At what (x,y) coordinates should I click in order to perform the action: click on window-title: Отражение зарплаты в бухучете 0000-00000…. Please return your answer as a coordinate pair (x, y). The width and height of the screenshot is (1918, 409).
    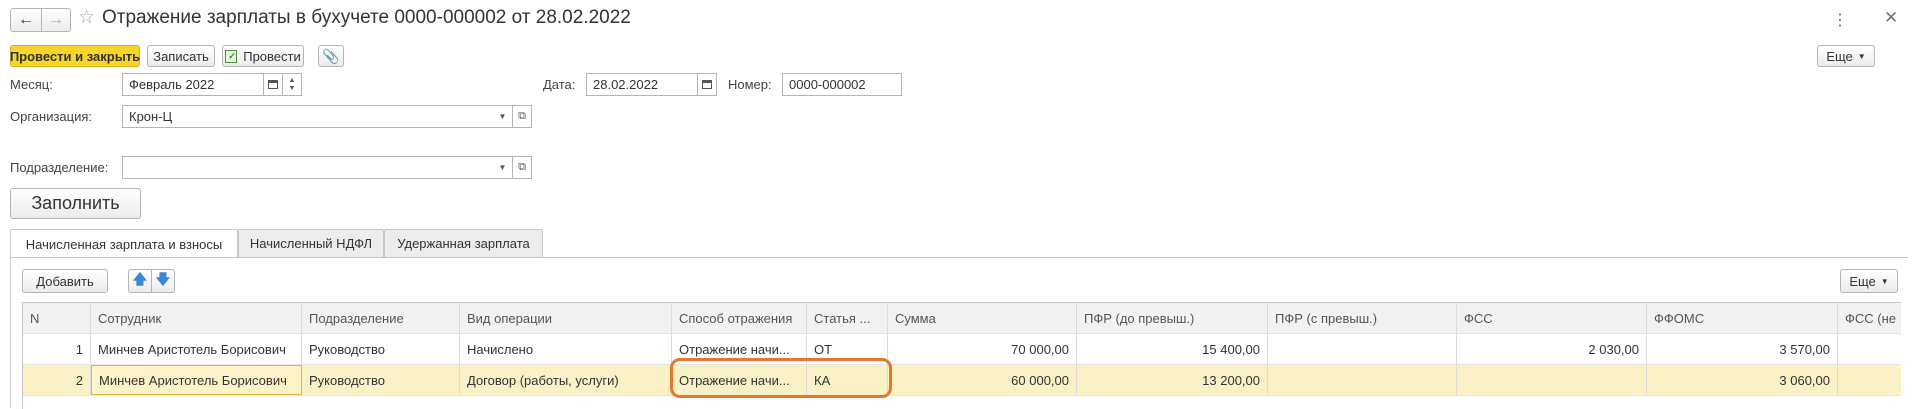
    Looking at the image, I should click on (366, 17).